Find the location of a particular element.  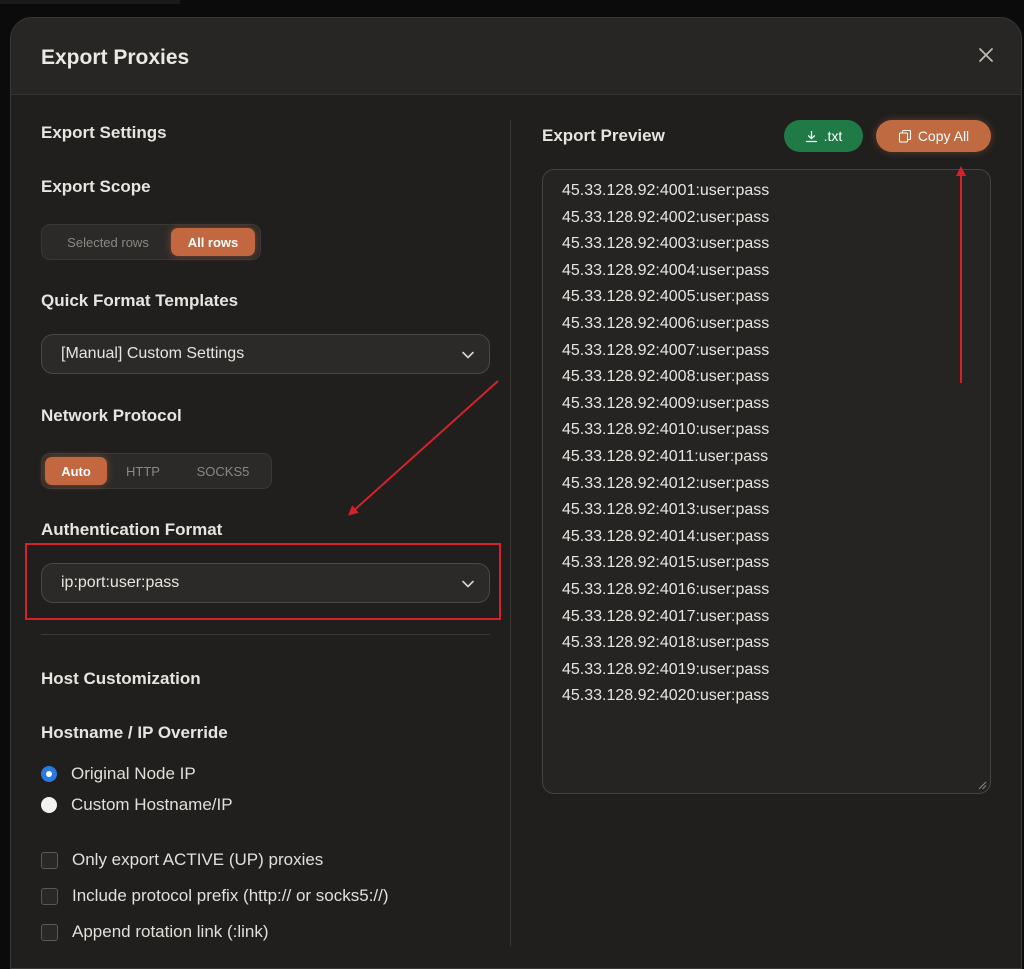

auth-format-value: ip:port:user:pass is located at coordinates (120, 582).